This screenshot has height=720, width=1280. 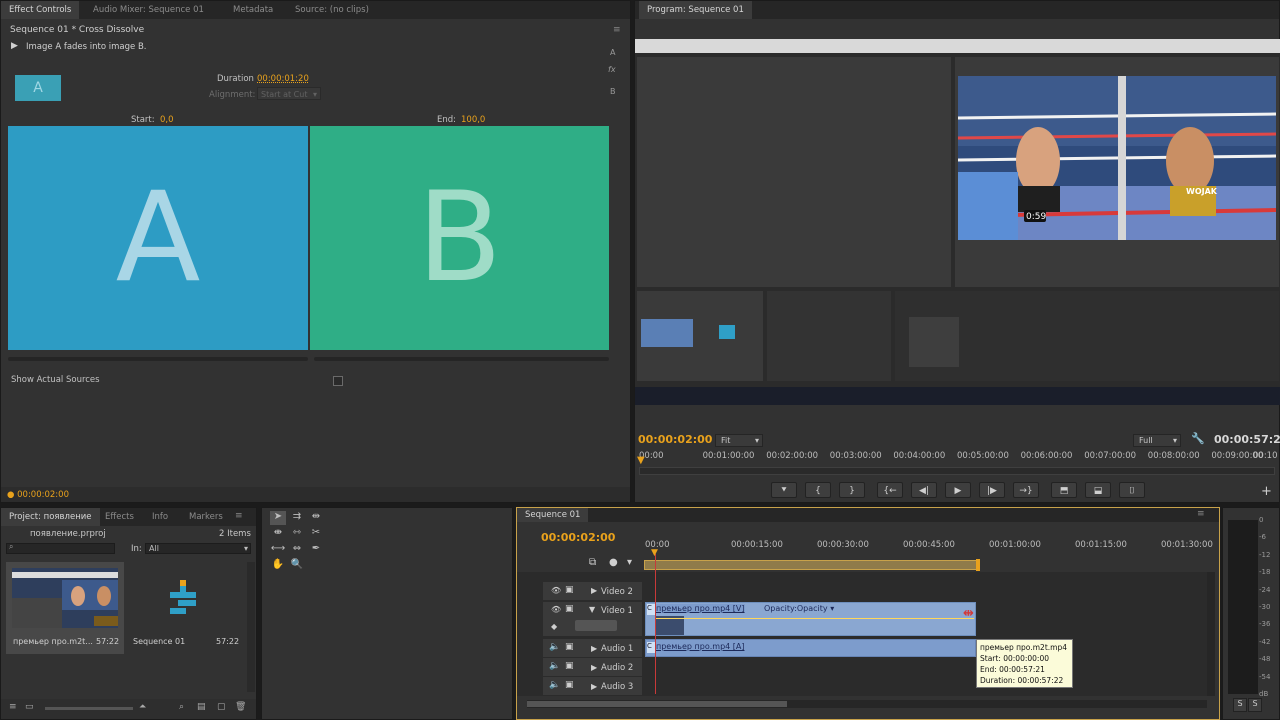 I want to click on timeline-playhead-handle: ▼, so click(x=654, y=553).